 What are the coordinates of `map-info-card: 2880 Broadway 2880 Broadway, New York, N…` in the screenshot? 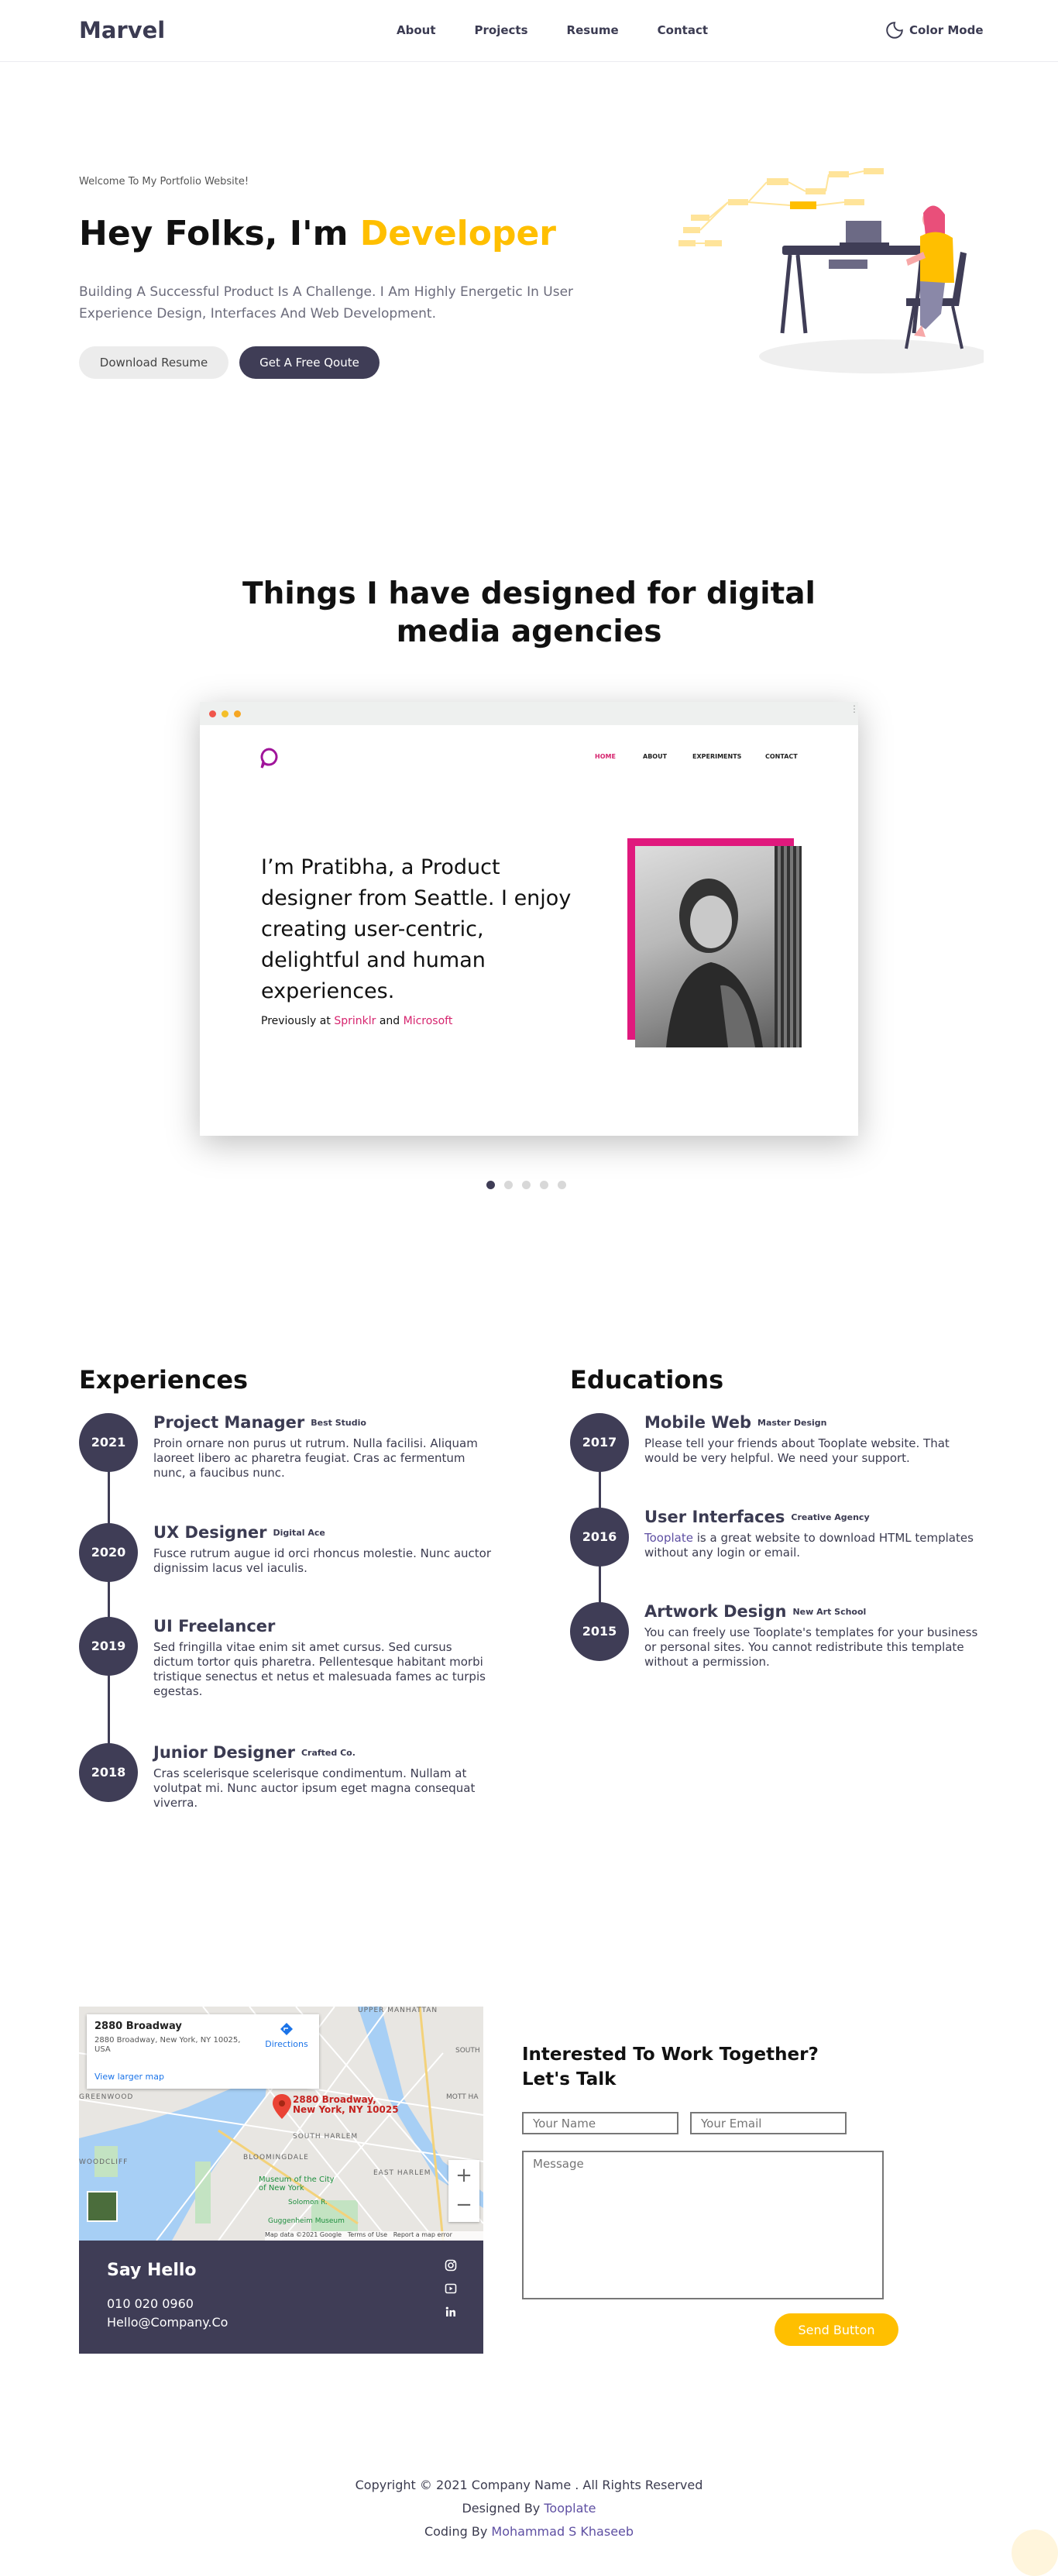 It's located at (203, 2051).